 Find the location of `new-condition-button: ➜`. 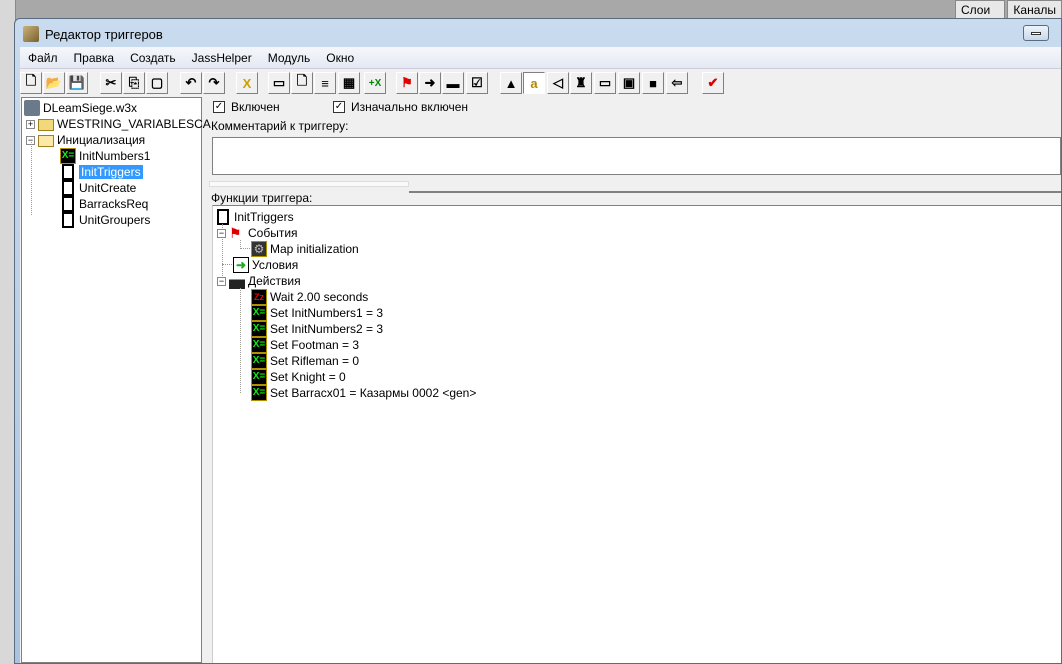

new-condition-button: ➜ is located at coordinates (430, 83).